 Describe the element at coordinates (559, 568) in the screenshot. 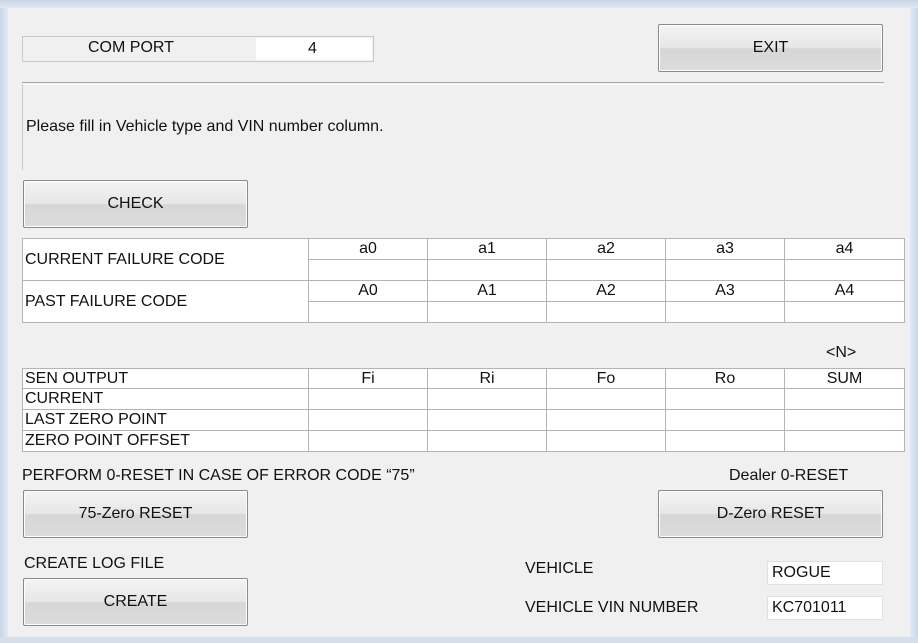

I see `vehicle-label: VEHICLE` at that location.